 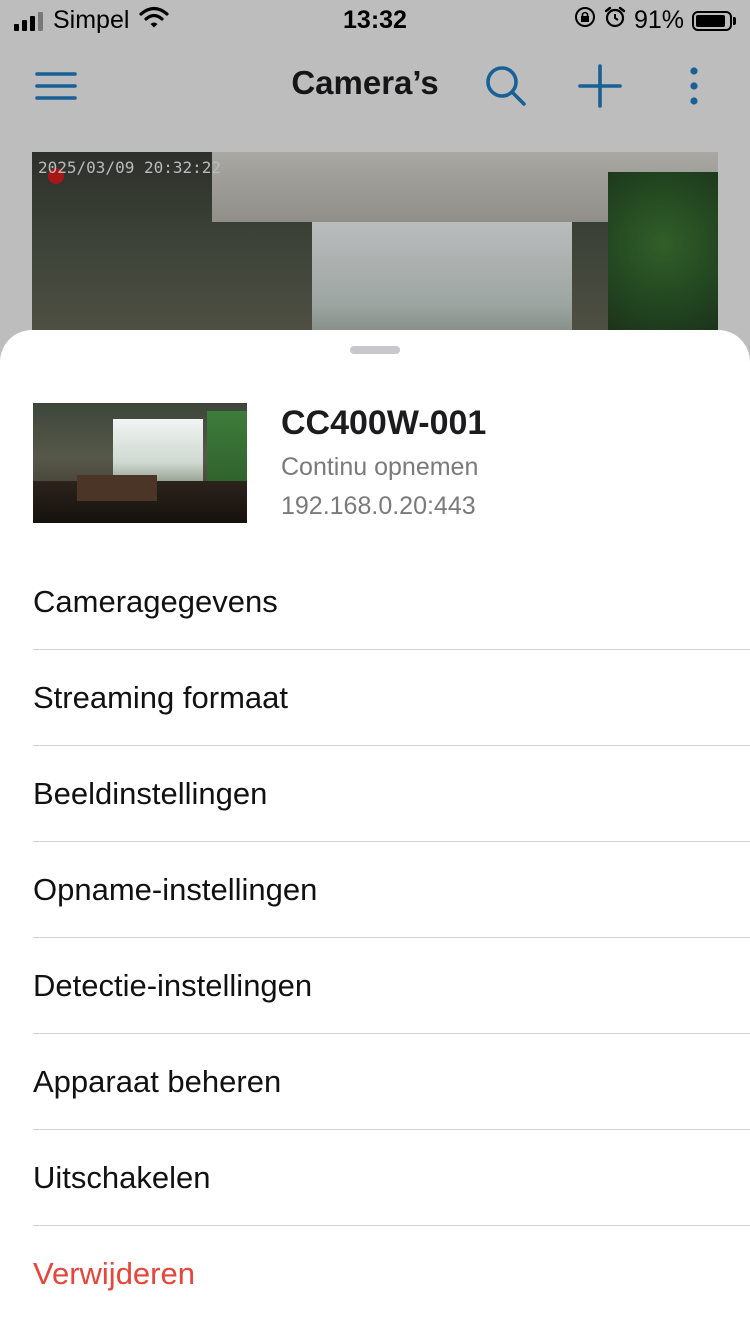 I want to click on camera-name: CC400W-001, so click(x=384, y=423).